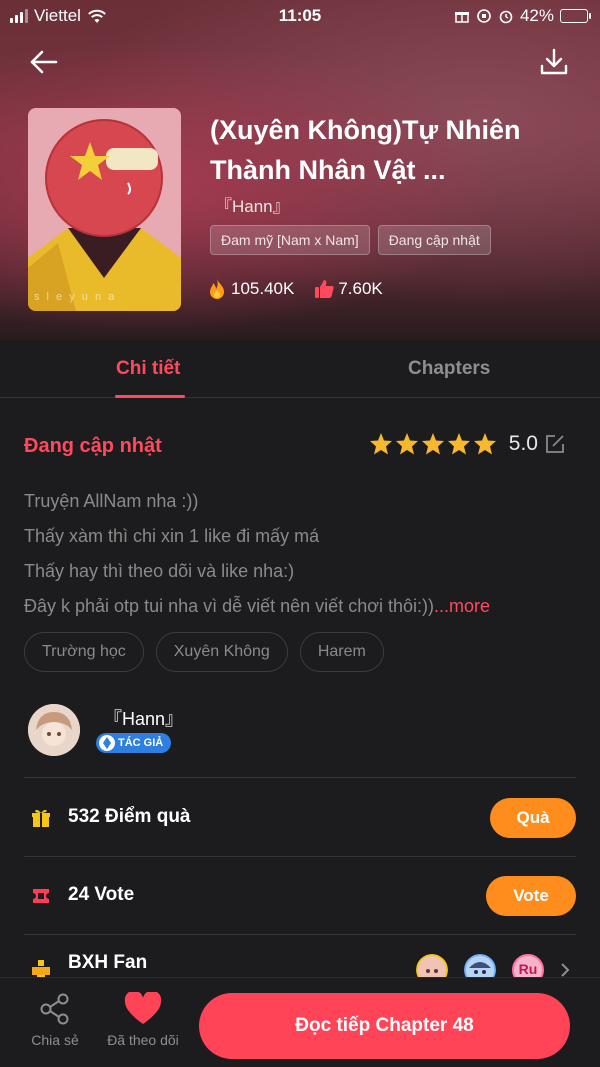  What do you see at coordinates (143, 1040) in the screenshot?
I see `follow-label: Đã theo dõi` at bounding box center [143, 1040].